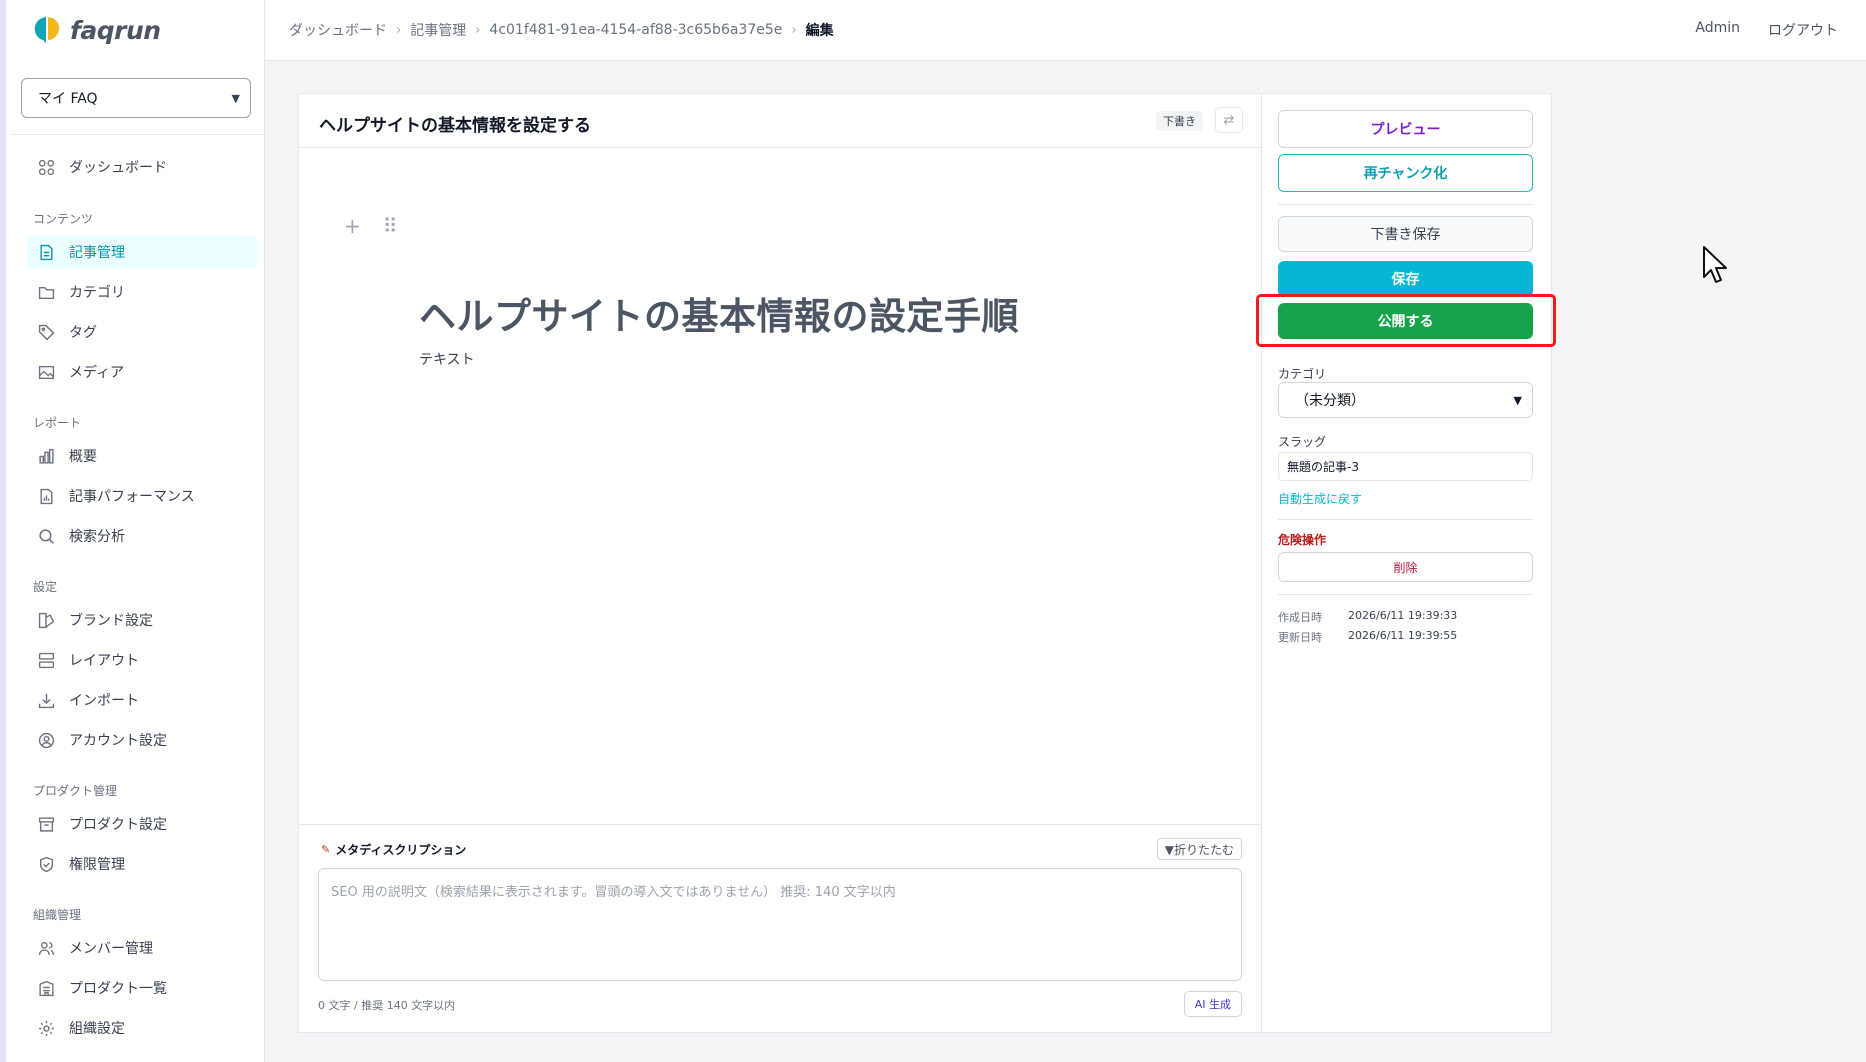 The height and width of the screenshot is (1062, 1866). What do you see at coordinates (118, 825) in the screenshot?
I see `sidebar-item-label: プロダクト設定` at bounding box center [118, 825].